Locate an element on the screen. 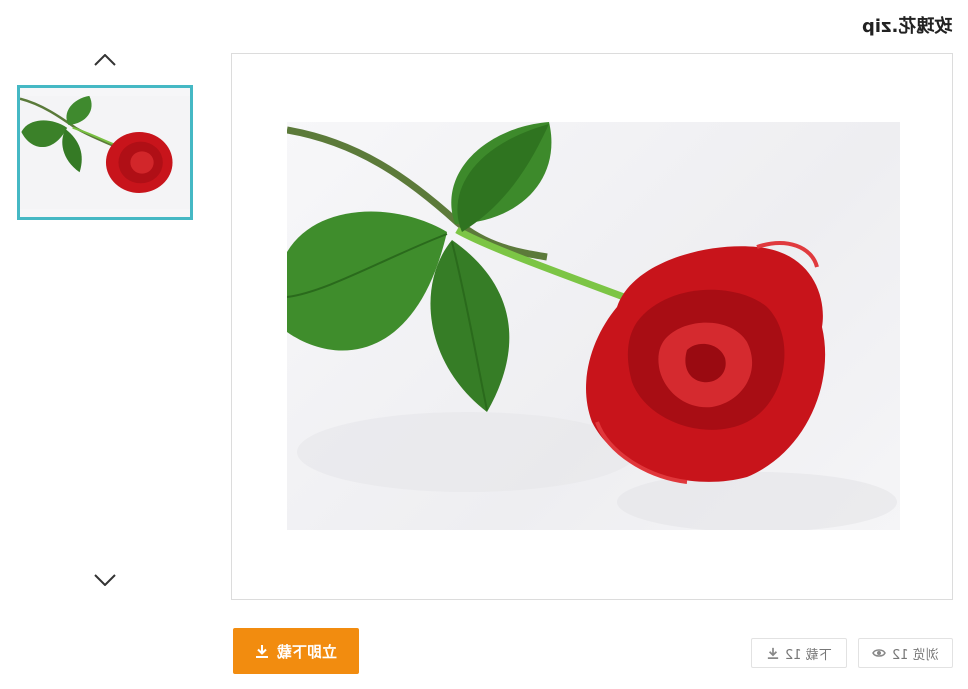 The image size is (968, 689). downloads-count-label: 下载 12 is located at coordinates (808, 655).